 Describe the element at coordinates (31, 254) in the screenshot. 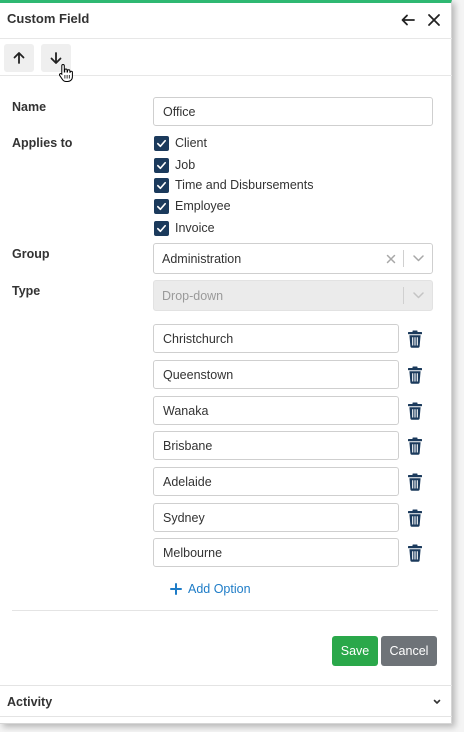

I see `group-label: Group` at that location.